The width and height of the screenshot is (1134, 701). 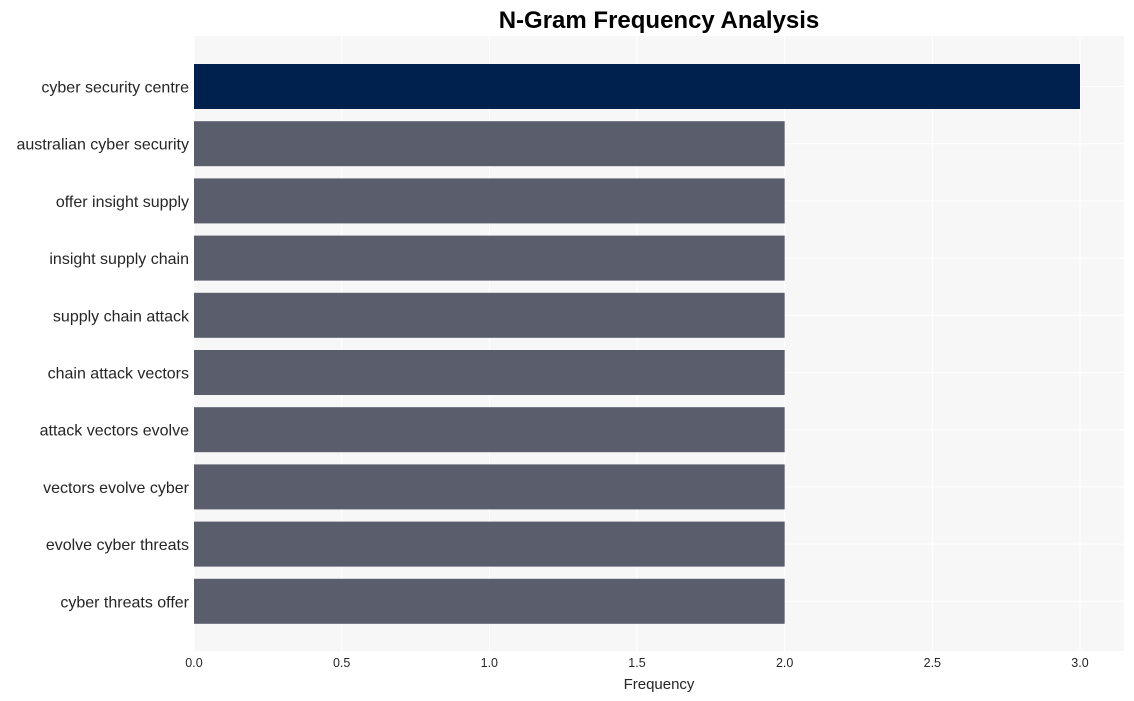 What do you see at coordinates (489, 601) in the screenshot?
I see `bar-cyber-threats-offer` at bounding box center [489, 601].